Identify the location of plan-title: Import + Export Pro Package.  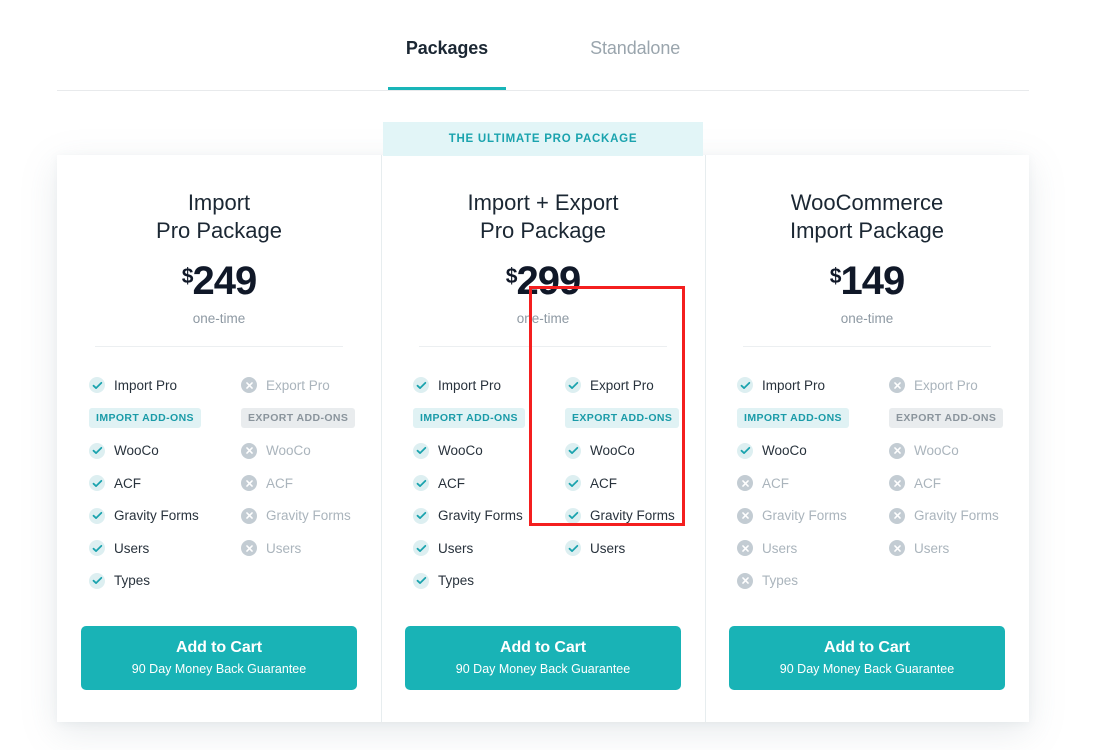
(543, 218).